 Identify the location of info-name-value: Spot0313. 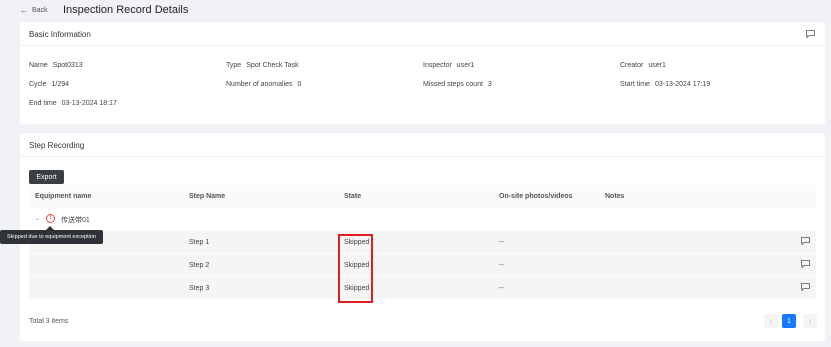
(67, 65).